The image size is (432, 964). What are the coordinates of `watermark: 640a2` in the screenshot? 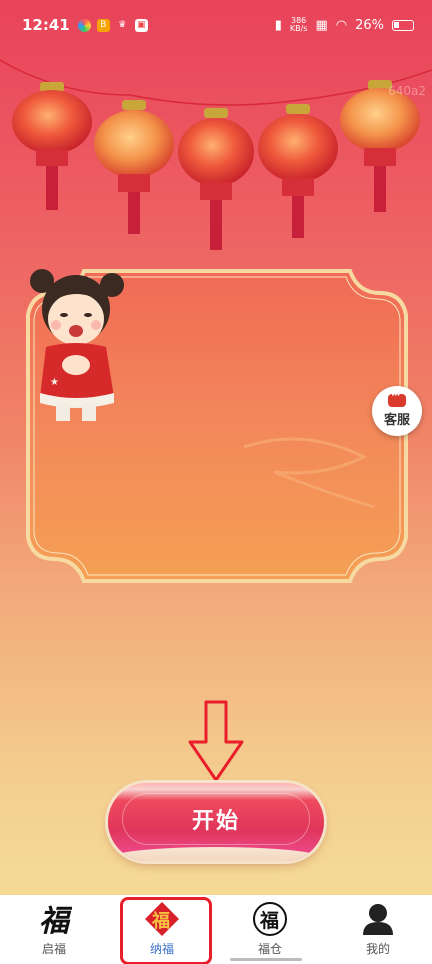 It's located at (407, 91).